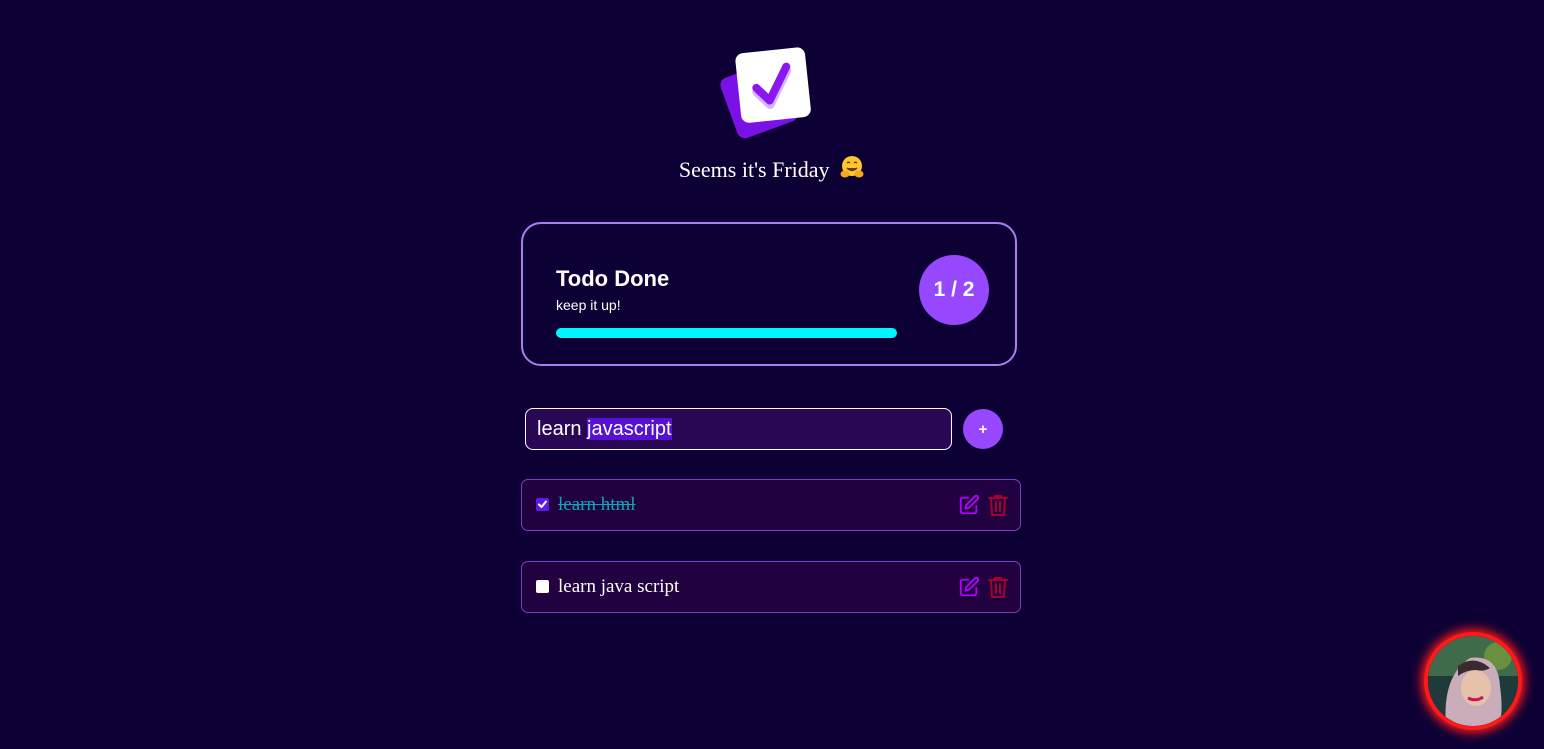  Describe the element at coordinates (771, 587) in the screenshot. I see `todo-item: learn java script` at that location.